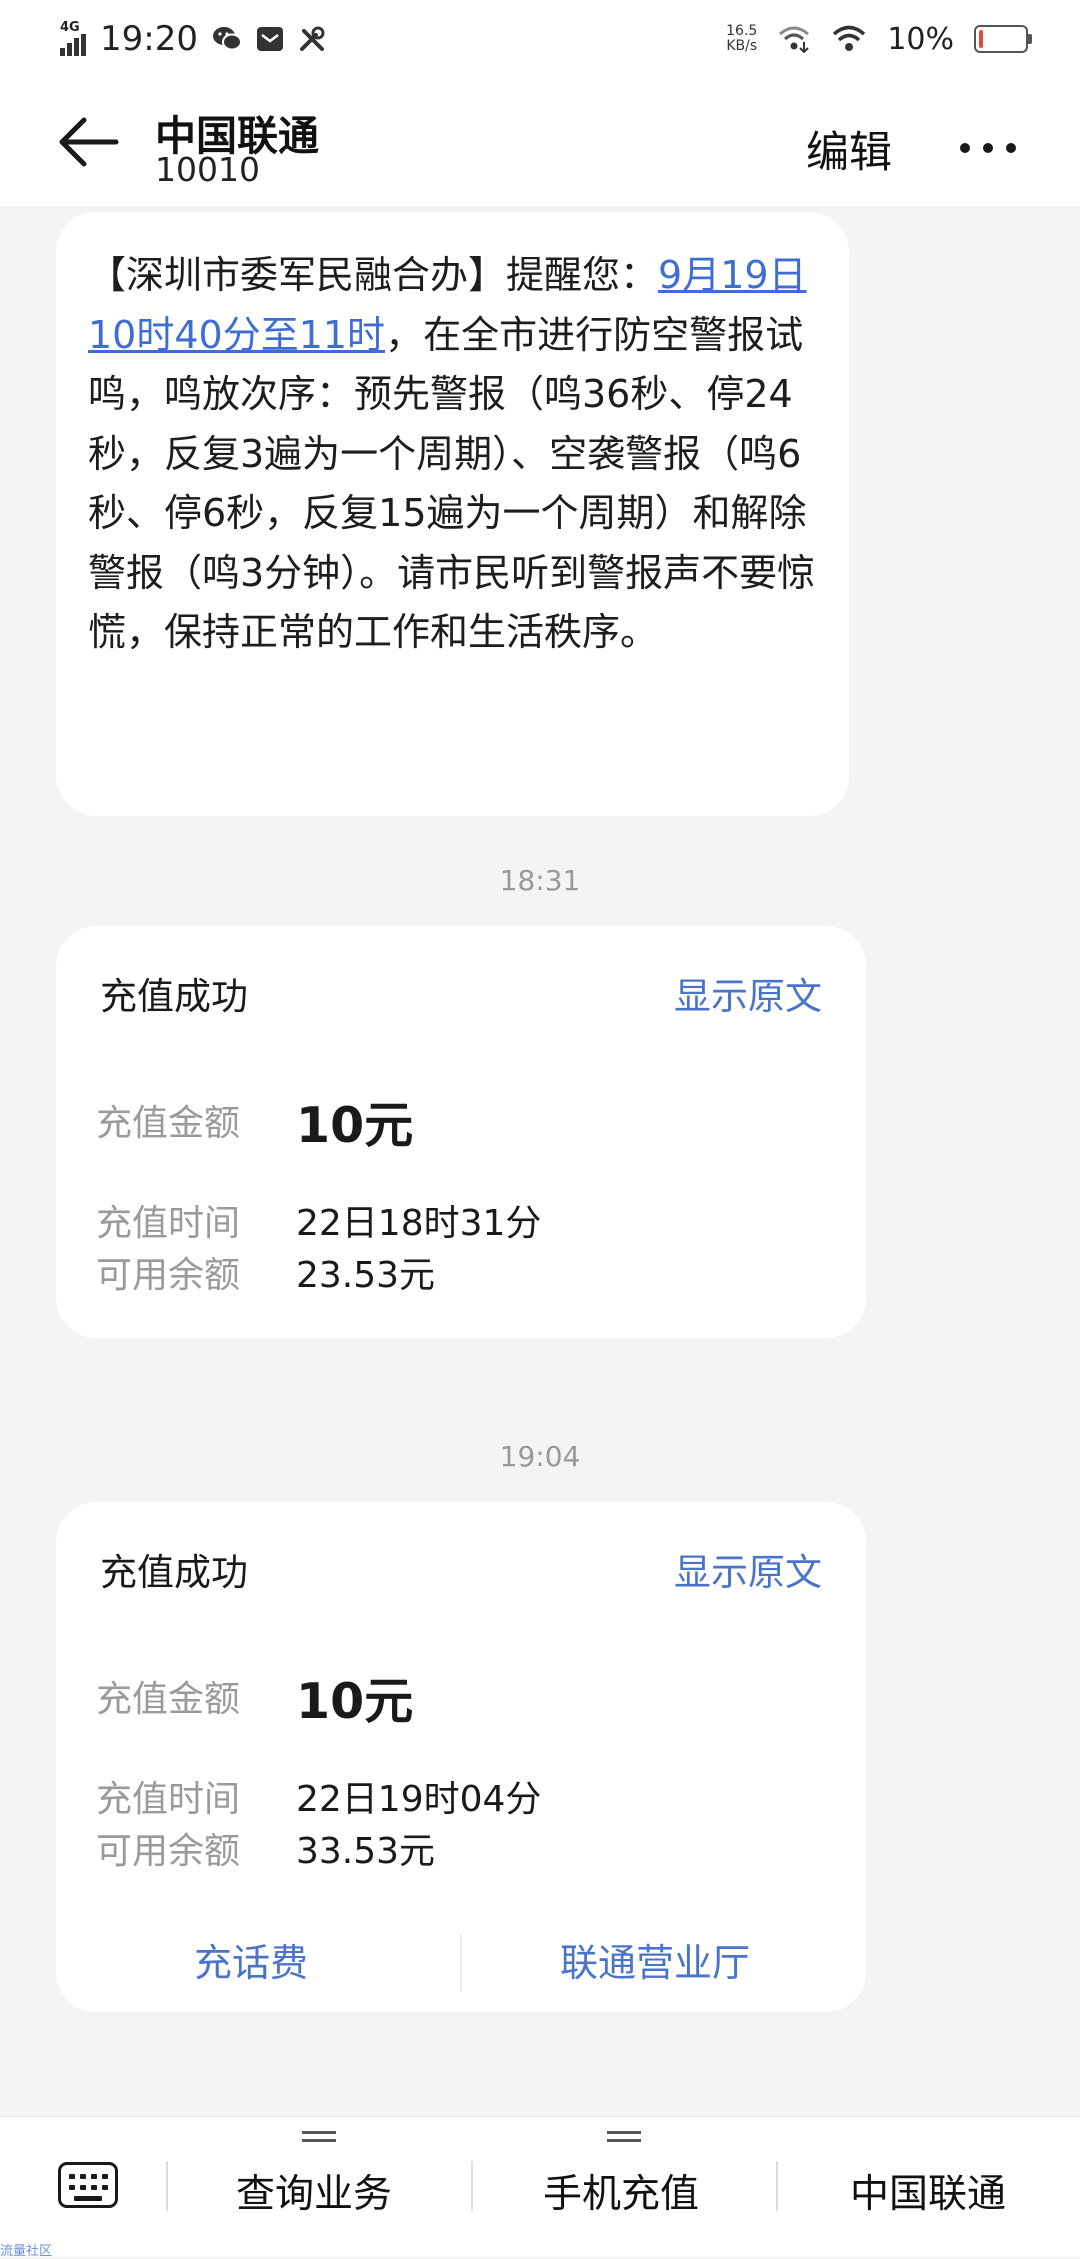 The height and width of the screenshot is (2259, 1080). Describe the element at coordinates (366, 1851) in the screenshot. I see `balance-value: 33.53元` at that location.